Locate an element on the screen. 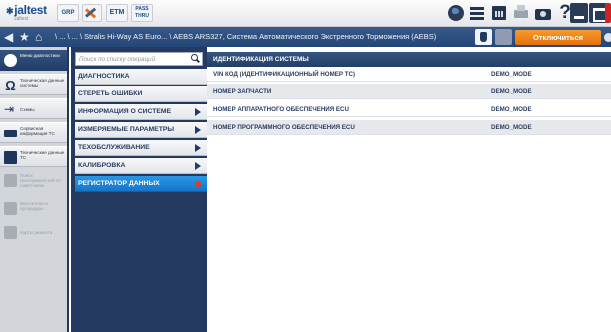  menu-item-diagnostics: ДИАГНОСТИКА is located at coordinates (141, 77).